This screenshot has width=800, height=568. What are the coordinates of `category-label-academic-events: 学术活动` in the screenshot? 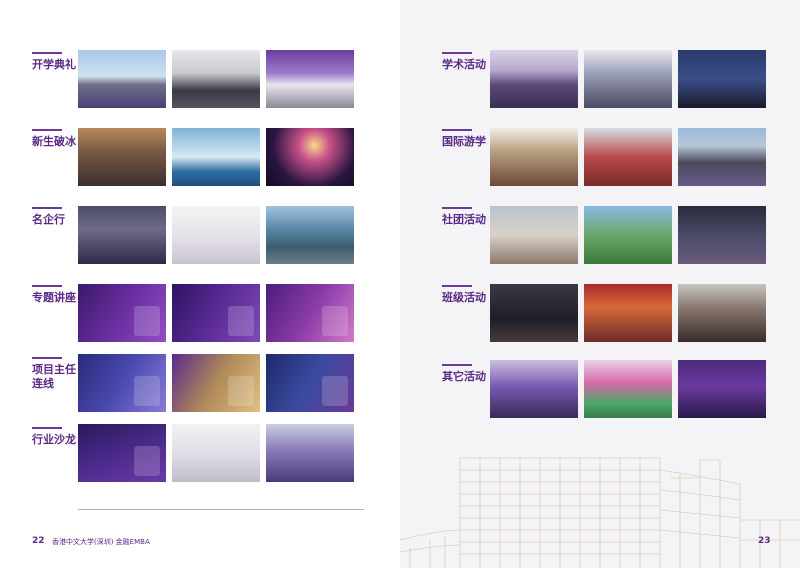 It's located at (464, 61).